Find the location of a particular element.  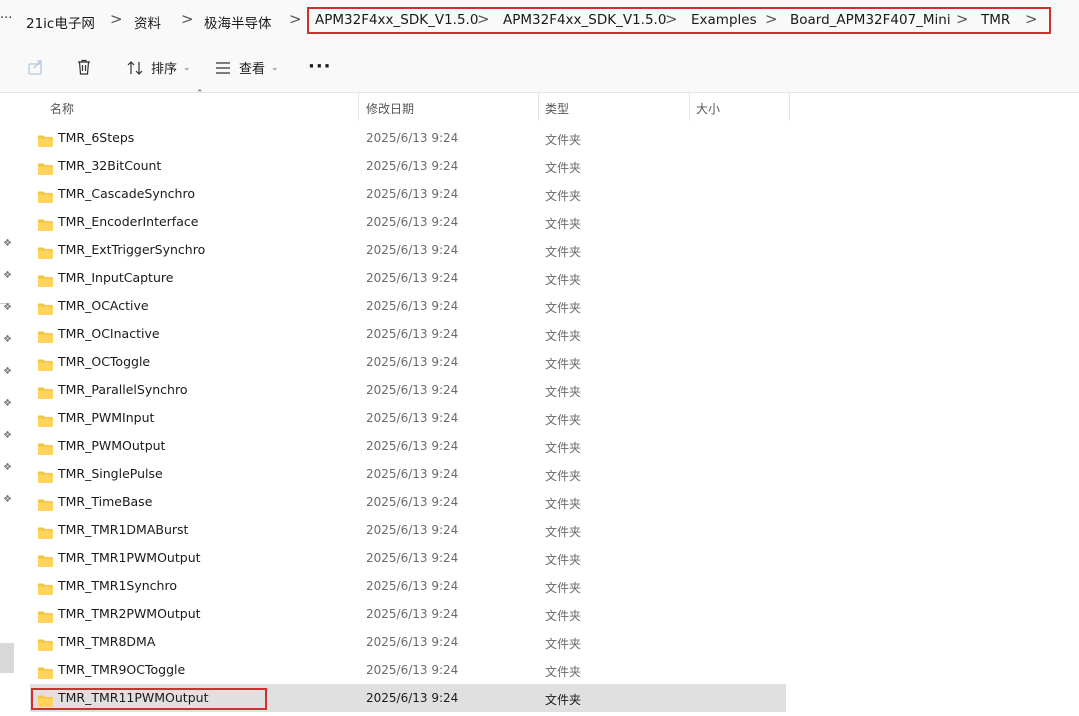

file-row: TMR_TMR11PWMOutput 2025/6/13 9:24 文件夹 is located at coordinates (408, 698).